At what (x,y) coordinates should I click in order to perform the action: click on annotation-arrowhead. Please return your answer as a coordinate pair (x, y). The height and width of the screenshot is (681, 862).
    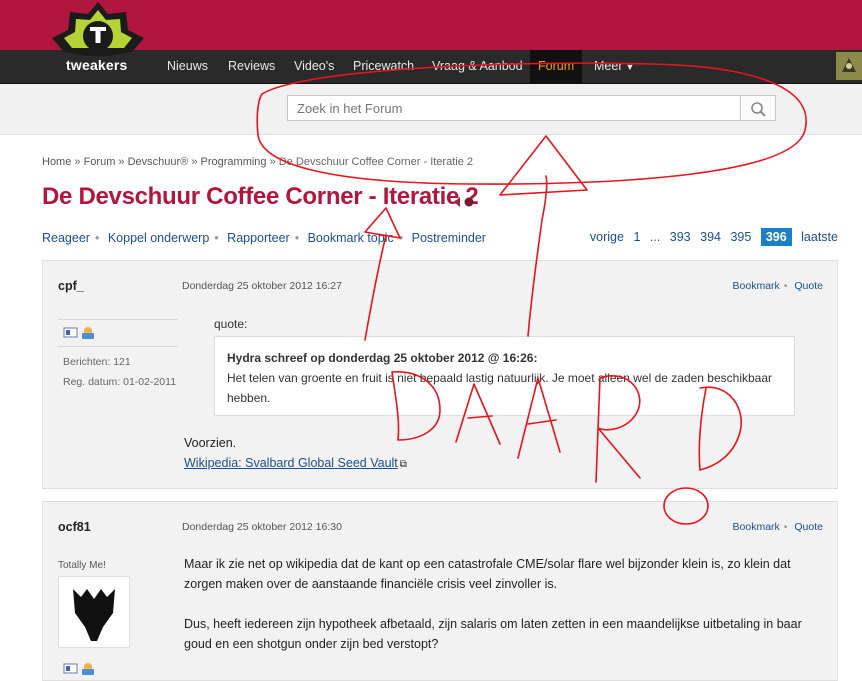
    Looking at the image, I should click on (543, 165).